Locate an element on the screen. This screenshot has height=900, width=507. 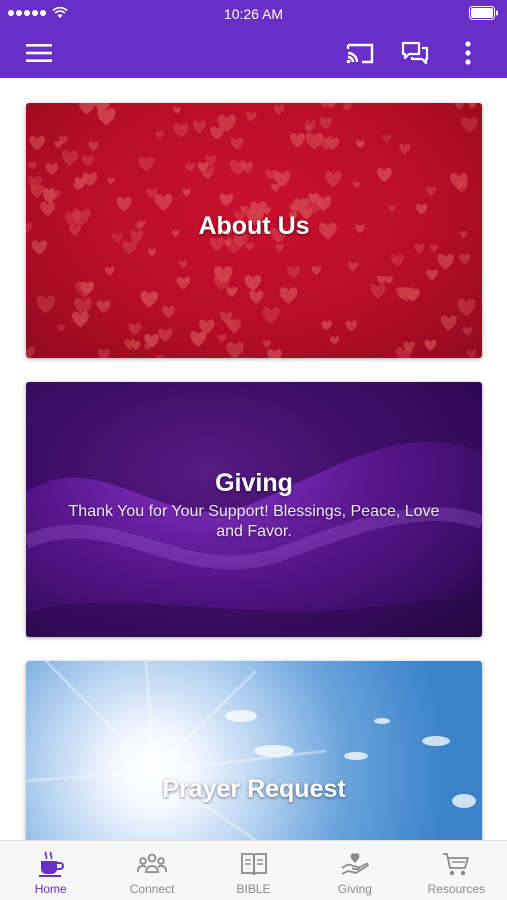
card-title: Prayer Request is located at coordinates (254, 788).